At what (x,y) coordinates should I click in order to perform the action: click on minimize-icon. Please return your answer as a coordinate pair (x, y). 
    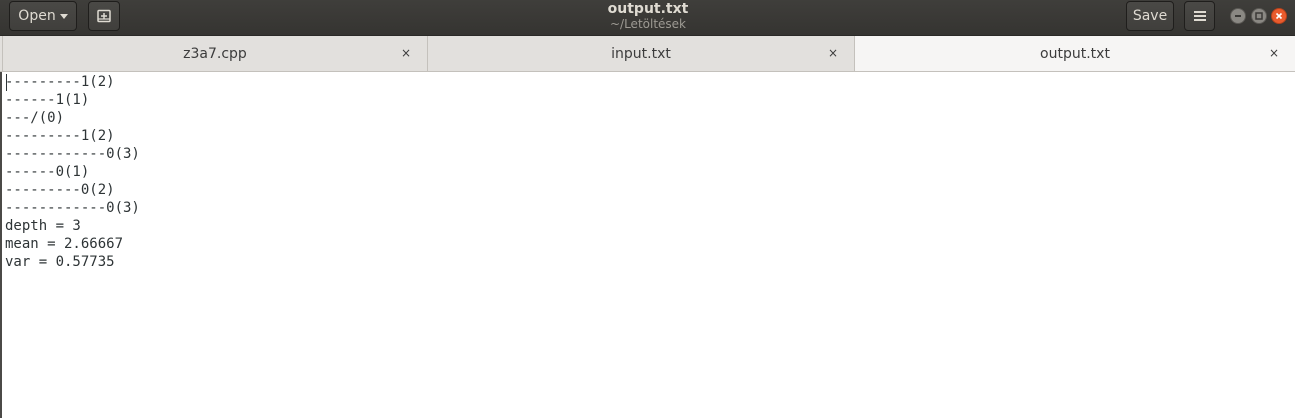
    Looking at the image, I should click on (1238, 16).